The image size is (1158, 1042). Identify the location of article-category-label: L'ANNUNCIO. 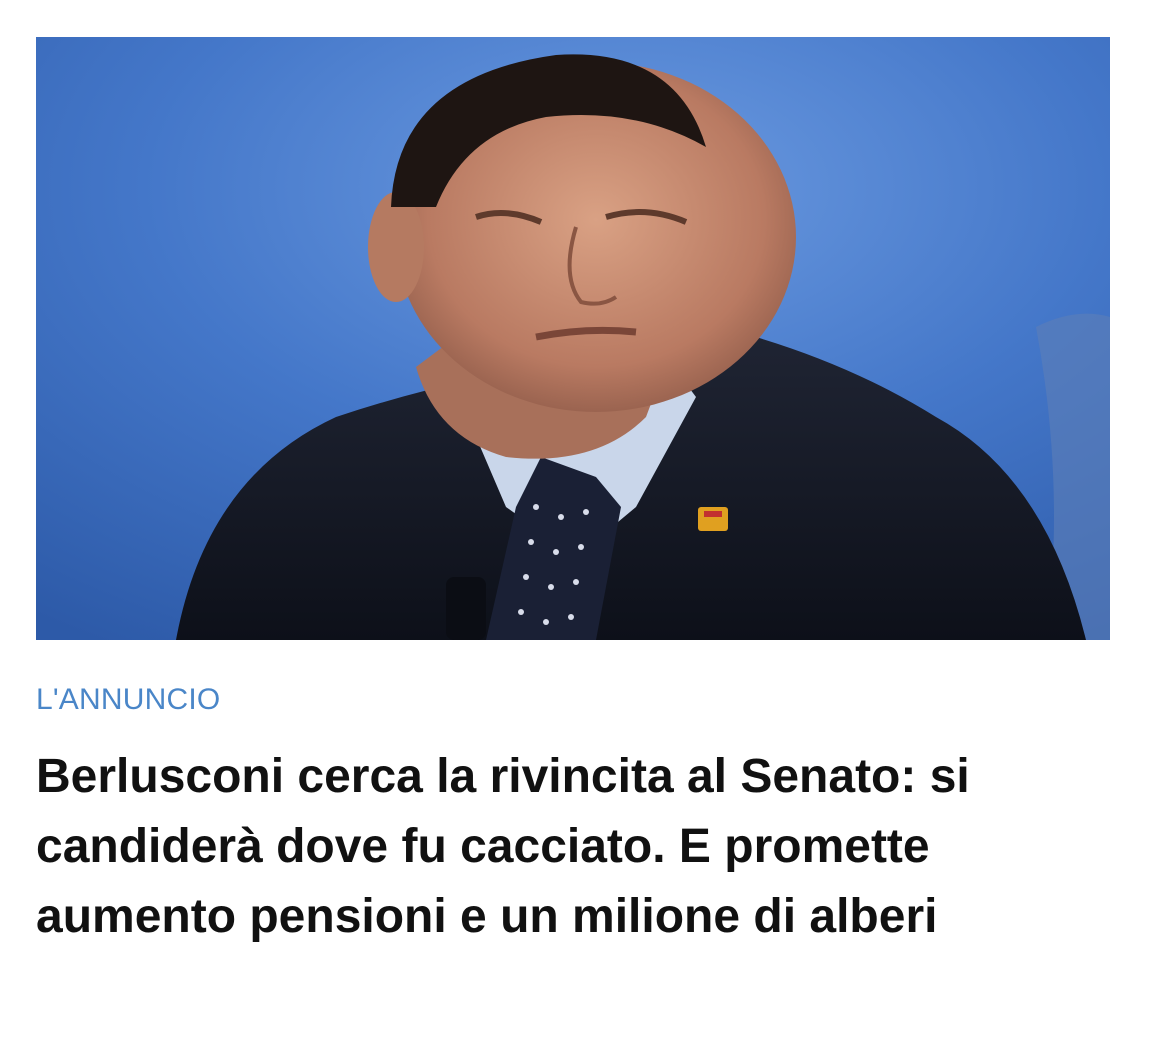
(573, 700).